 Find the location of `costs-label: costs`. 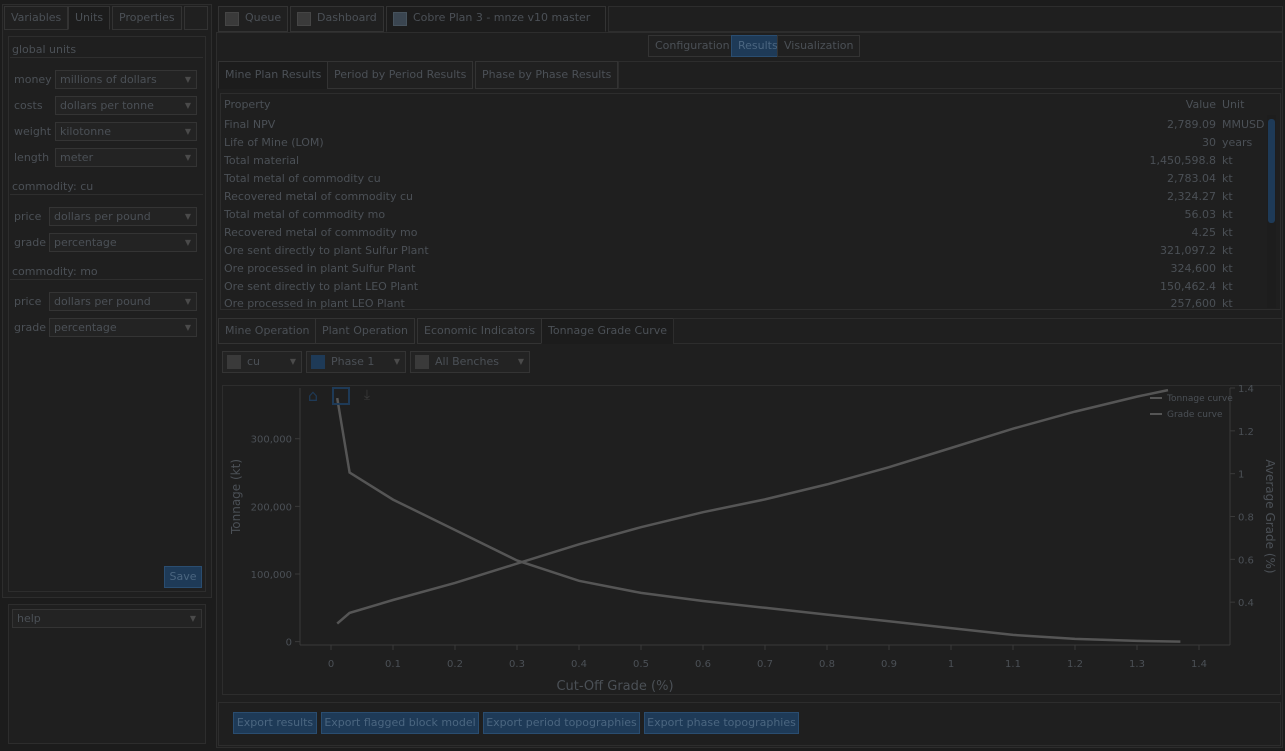

costs-label: costs is located at coordinates (28, 105).